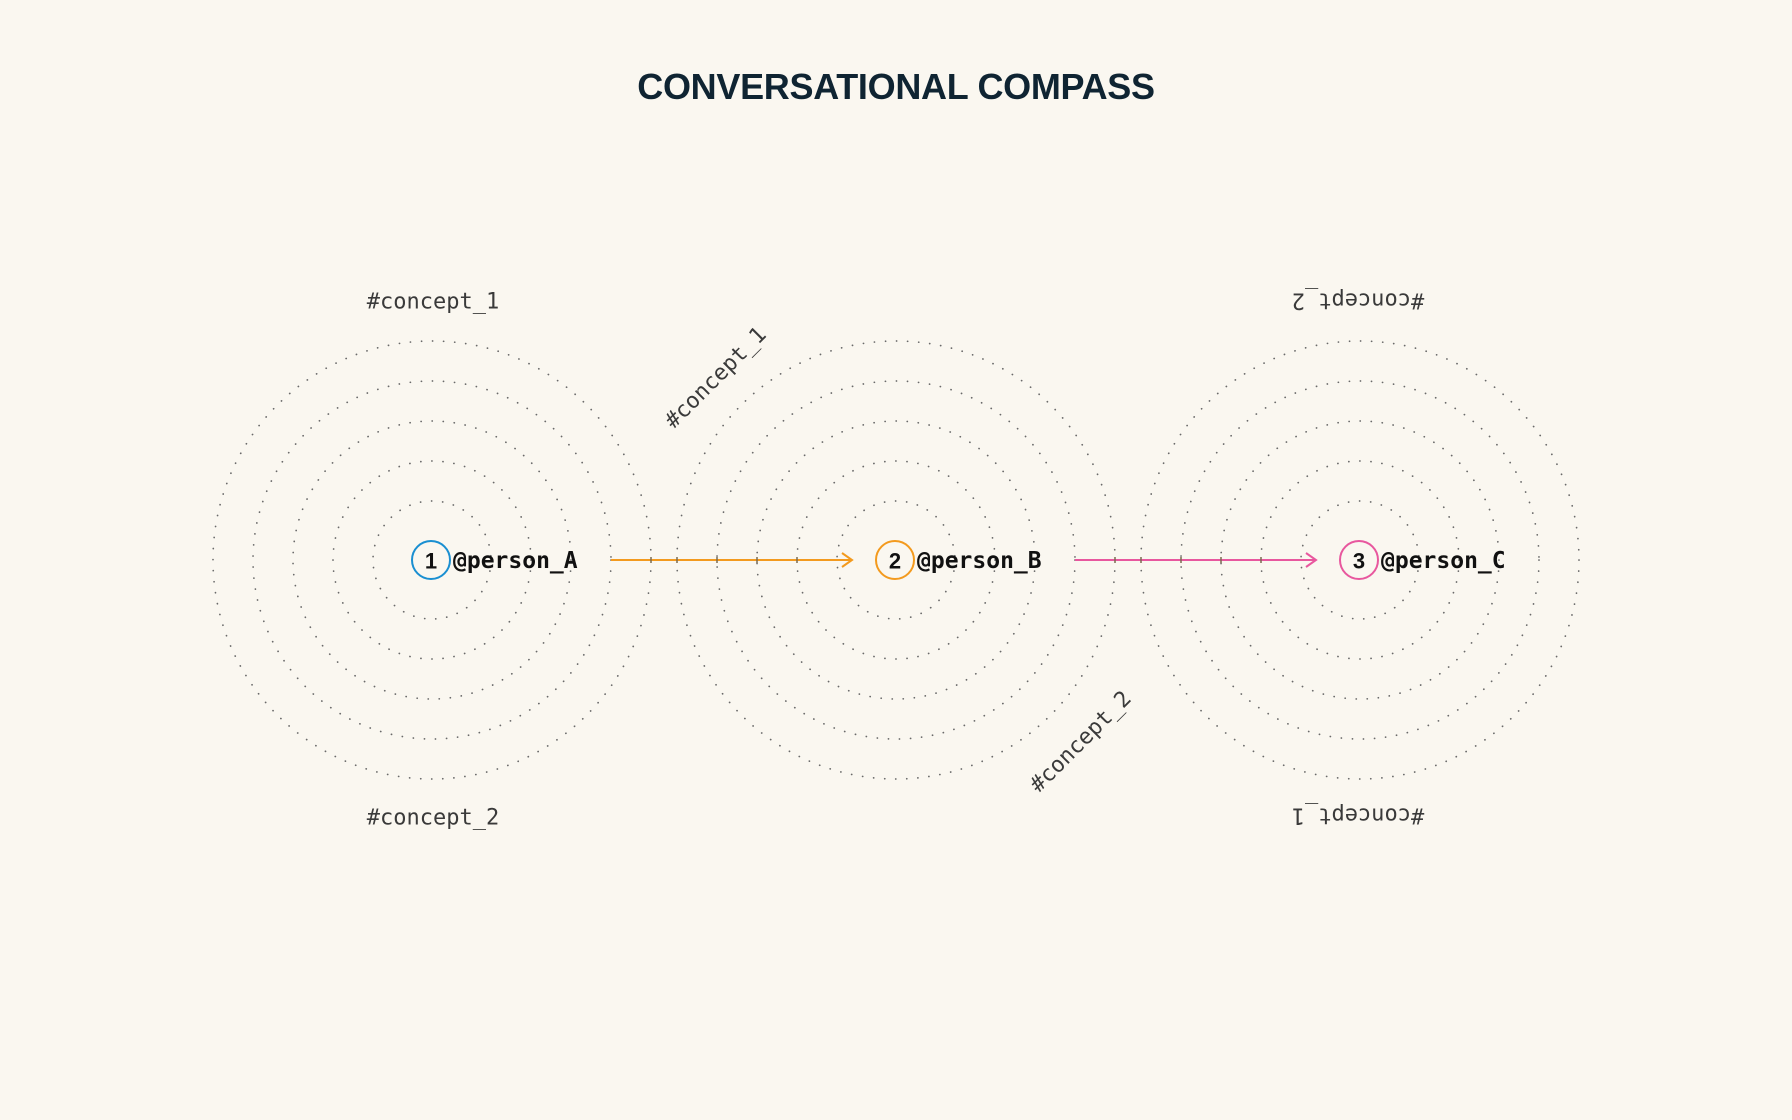 This screenshot has width=1792, height=1120. What do you see at coordinates (433, 818) in the screenshot?
I see `person-a-concept-bottom: #concept_2` at bounding box center [433, 818].